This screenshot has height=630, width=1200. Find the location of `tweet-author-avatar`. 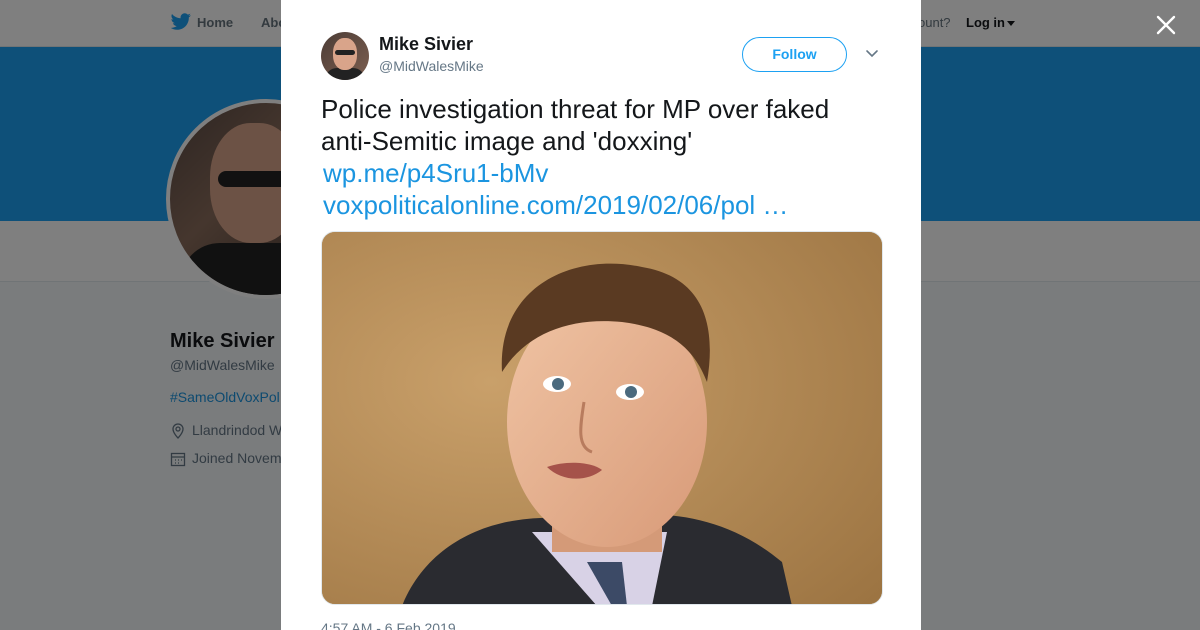

tweet-author-avatar is located at coordinates (345, 56).